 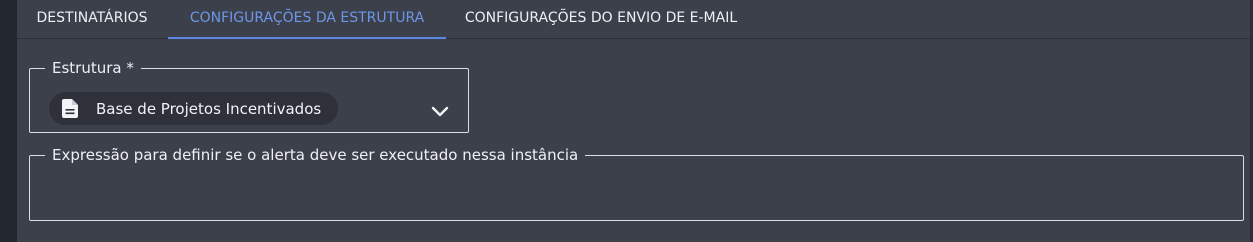 What do you see at coordinates (440, 112) in the screenshot?
I see `chevron-down-icon` at bounding box center [440, 112].